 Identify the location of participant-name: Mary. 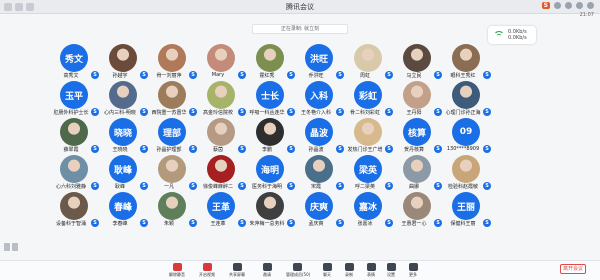
(218, 75).